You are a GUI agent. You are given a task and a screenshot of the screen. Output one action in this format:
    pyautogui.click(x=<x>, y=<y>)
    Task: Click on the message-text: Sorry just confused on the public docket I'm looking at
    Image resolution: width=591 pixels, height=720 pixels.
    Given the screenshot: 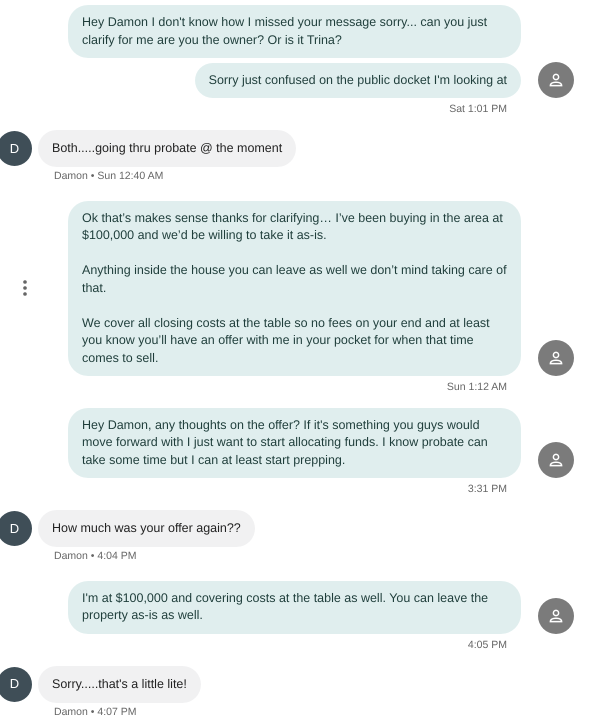 What is the action you would take?
    pyautogui.click(x=357, y=80)
    